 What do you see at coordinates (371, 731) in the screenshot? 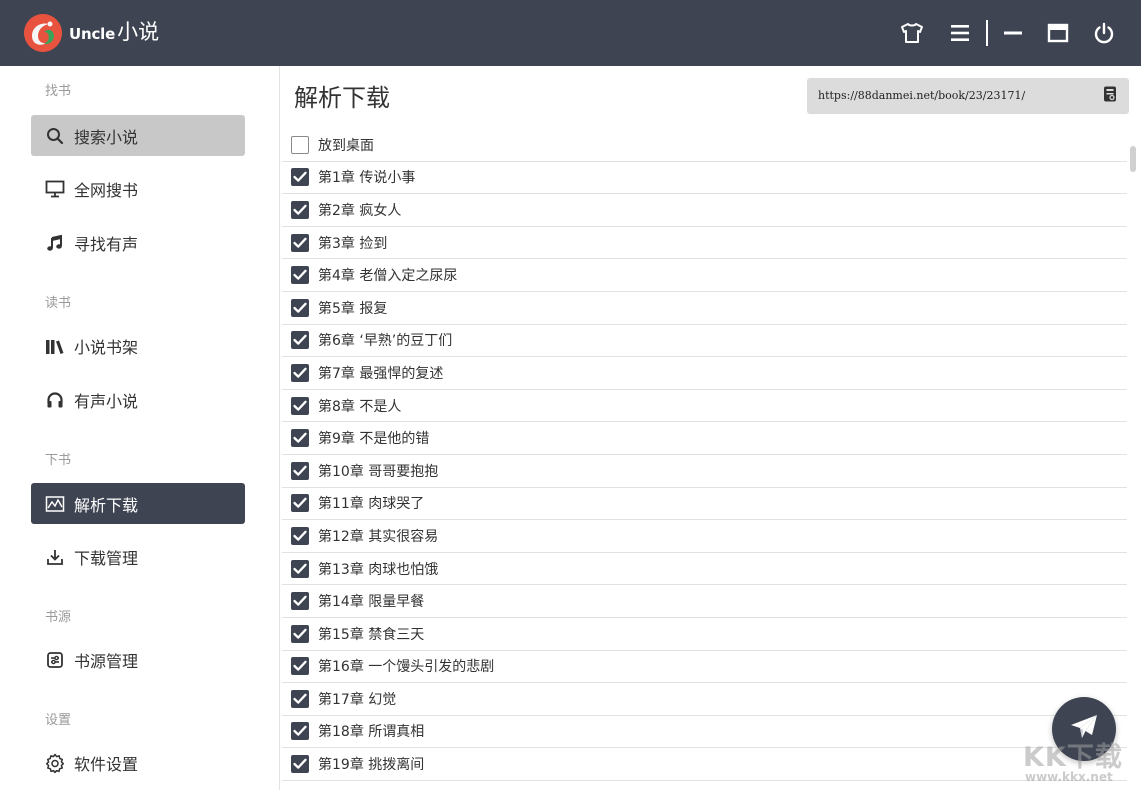
I see `chapter-title: 第18章 所谓真相` at bounding box center [371, 731].